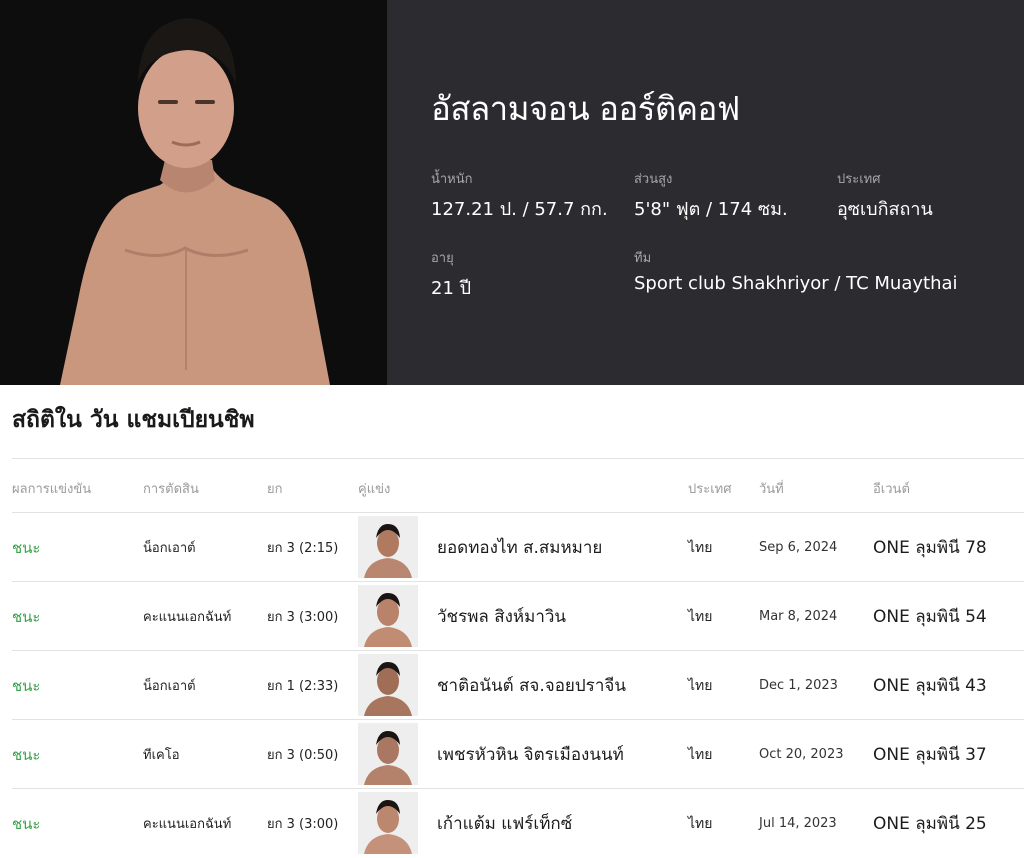  What do you see at coordinates (585, 108) in the screenshot?
I see `fighter-name: อัสลามจอน ออร์ติคอฟ` at bounding box center [585, 108].